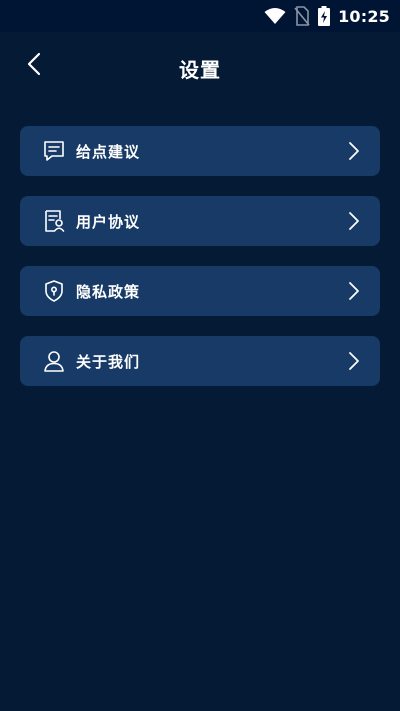 The width and height of the screenshot is (400, 711). I want to click on menu-item-about-us: 关于我们, so click(200, 361).